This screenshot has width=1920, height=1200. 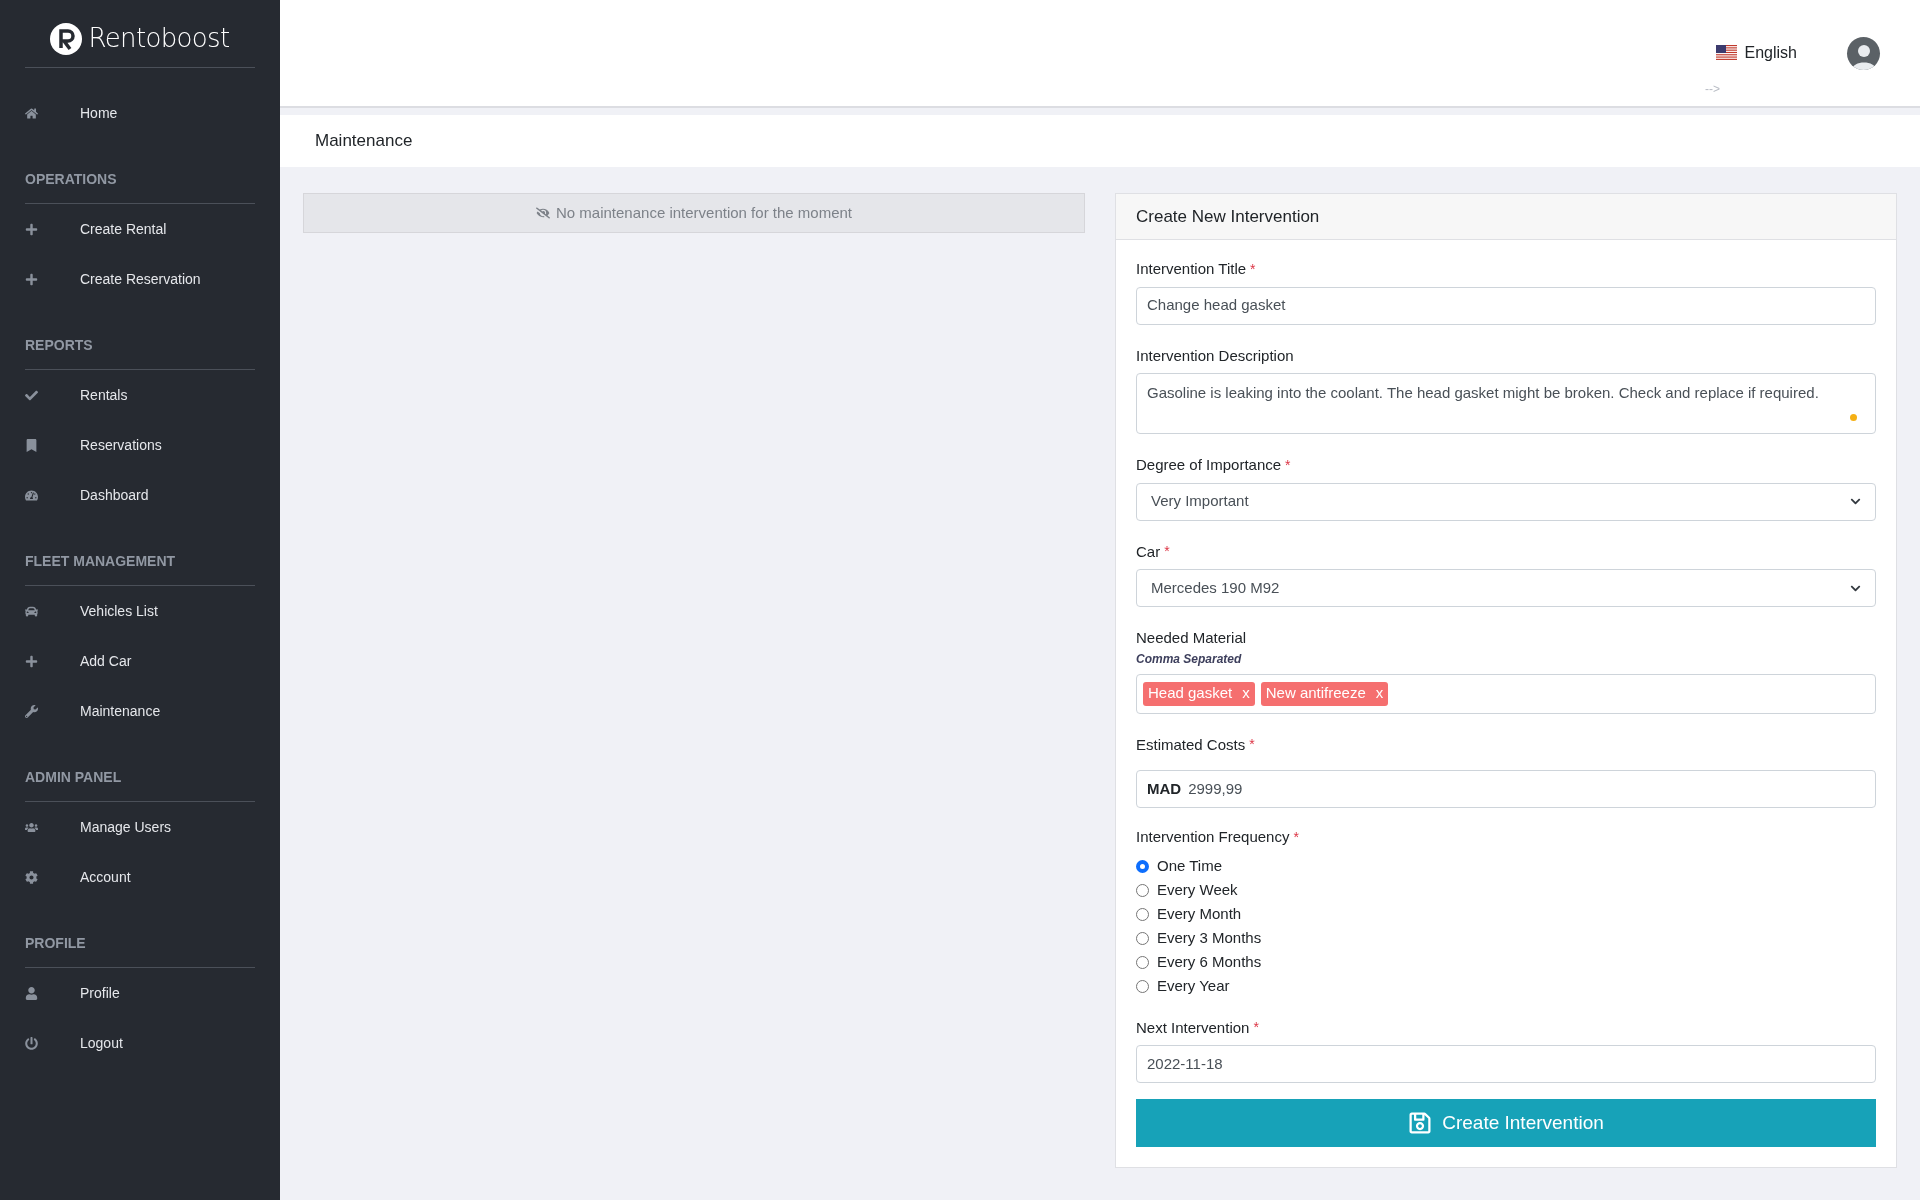 I want to click on flag-icon, so click(x=1726, y=53).